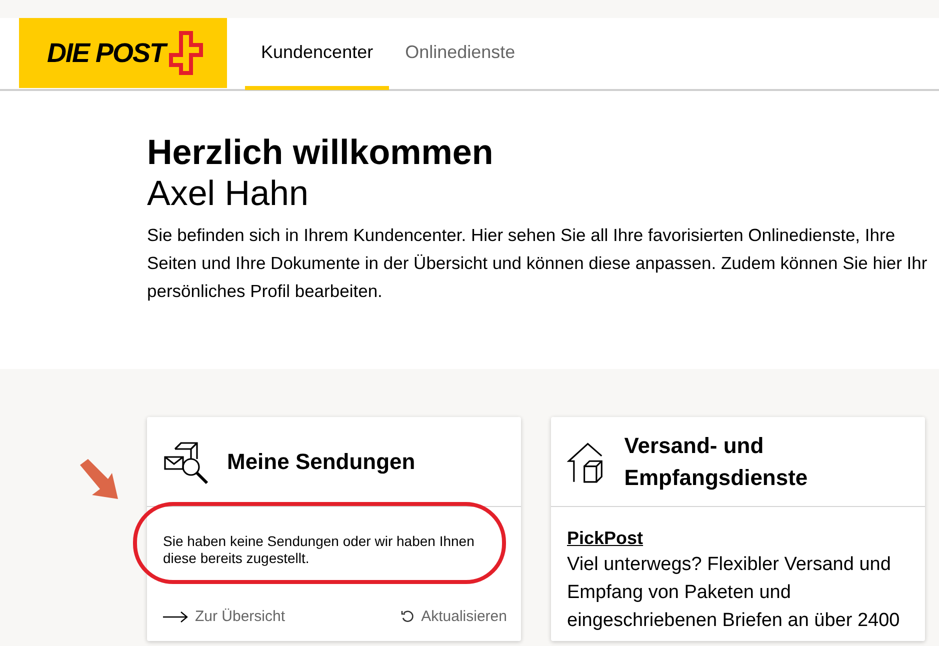 The width and height of the screenshot is (939, 646). Describe the element at coordinates (408, 617) in the screenshot. I see `refresh-icon` at that location.